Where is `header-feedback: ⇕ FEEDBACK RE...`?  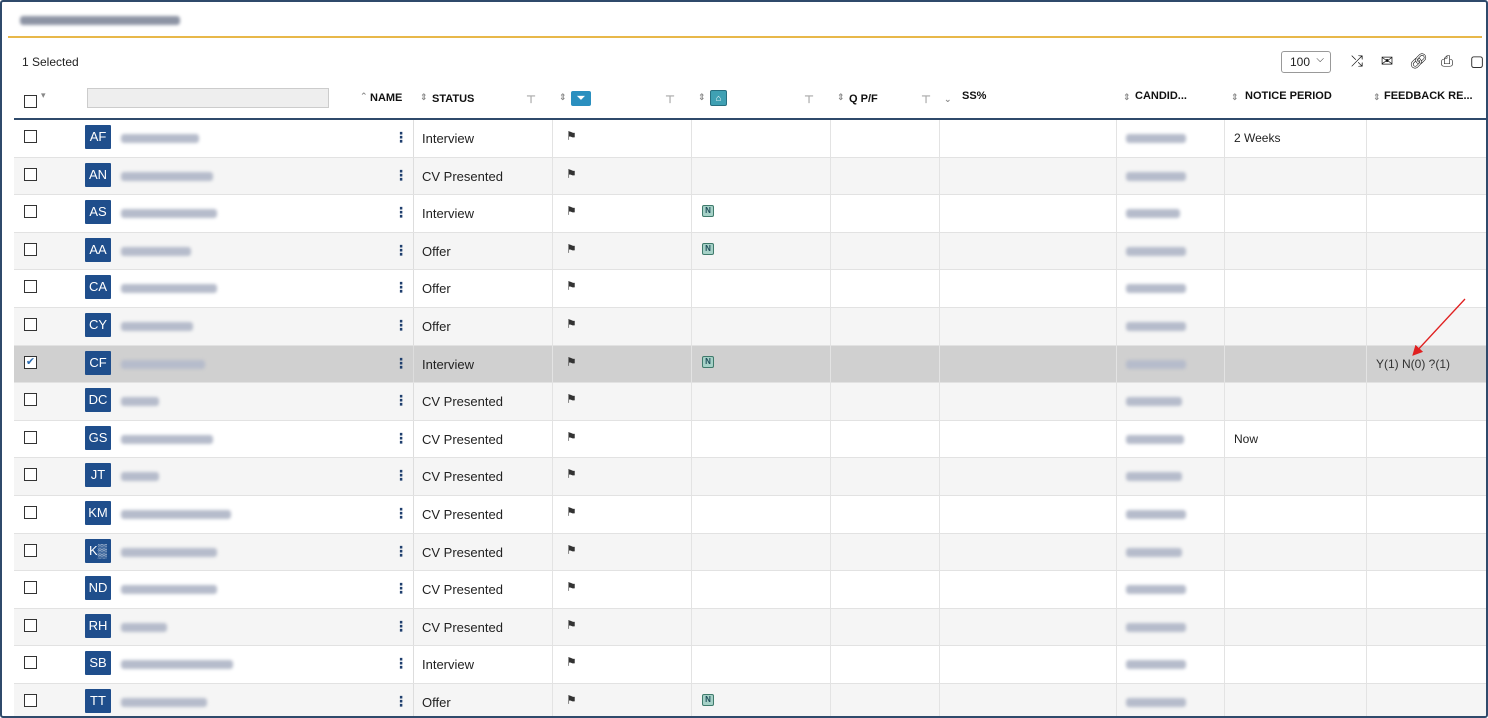 header-feedback: ⇕ FEEDBACK RE... is located at coordinates (1426, 100).